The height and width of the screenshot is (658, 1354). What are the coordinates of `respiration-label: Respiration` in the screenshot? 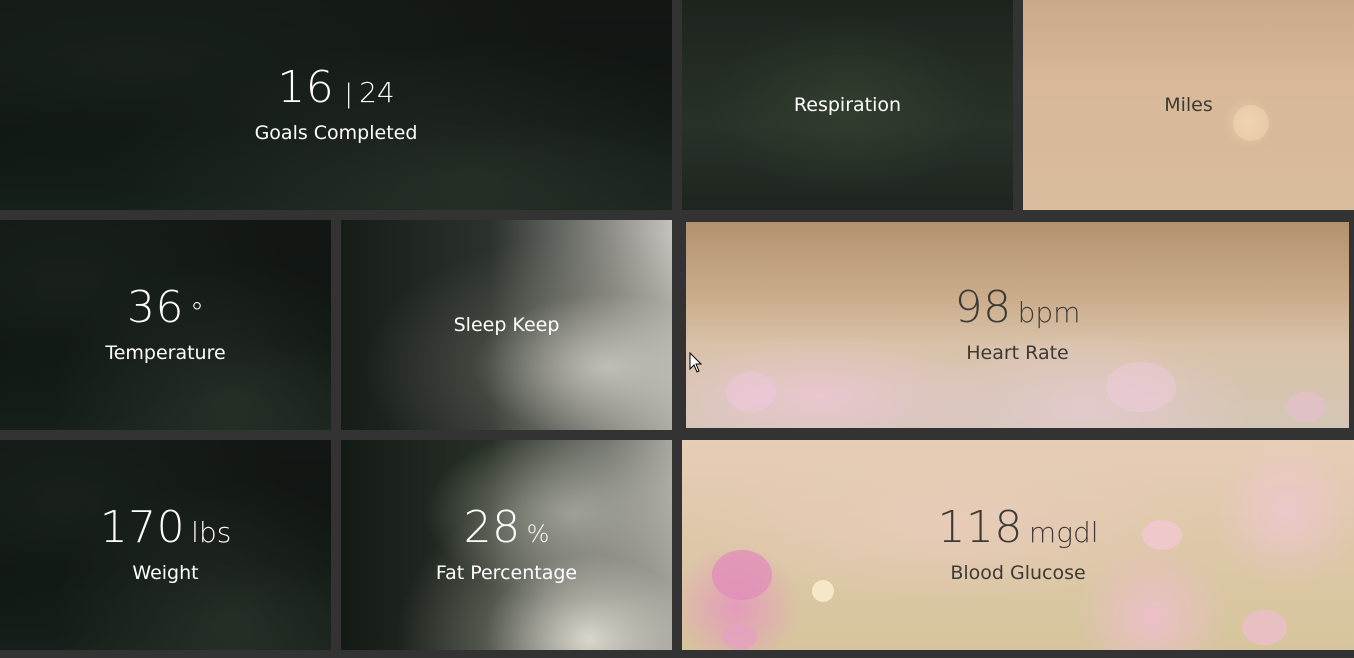 It's located at (847, 105).